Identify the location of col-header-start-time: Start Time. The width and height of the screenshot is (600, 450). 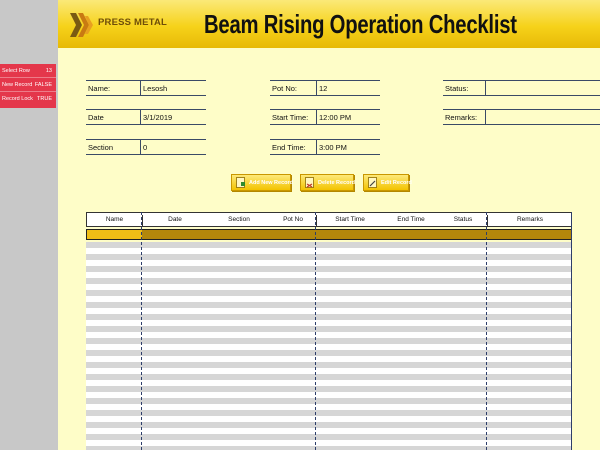
(350, 219).